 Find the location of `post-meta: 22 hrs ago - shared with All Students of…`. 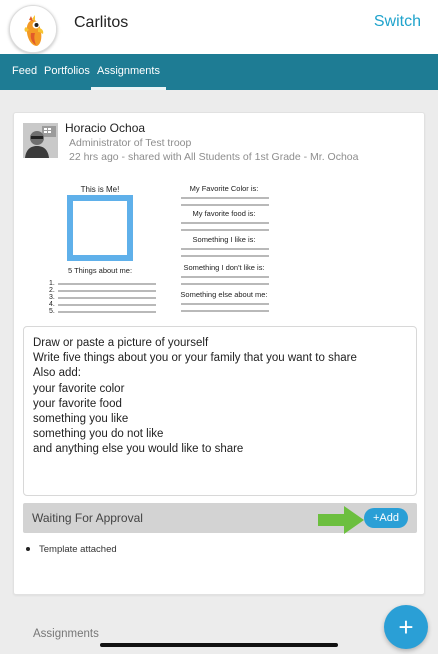

post-meta: 22 hrs ago - shared with All Students of… is located at coordinates (214, 157).